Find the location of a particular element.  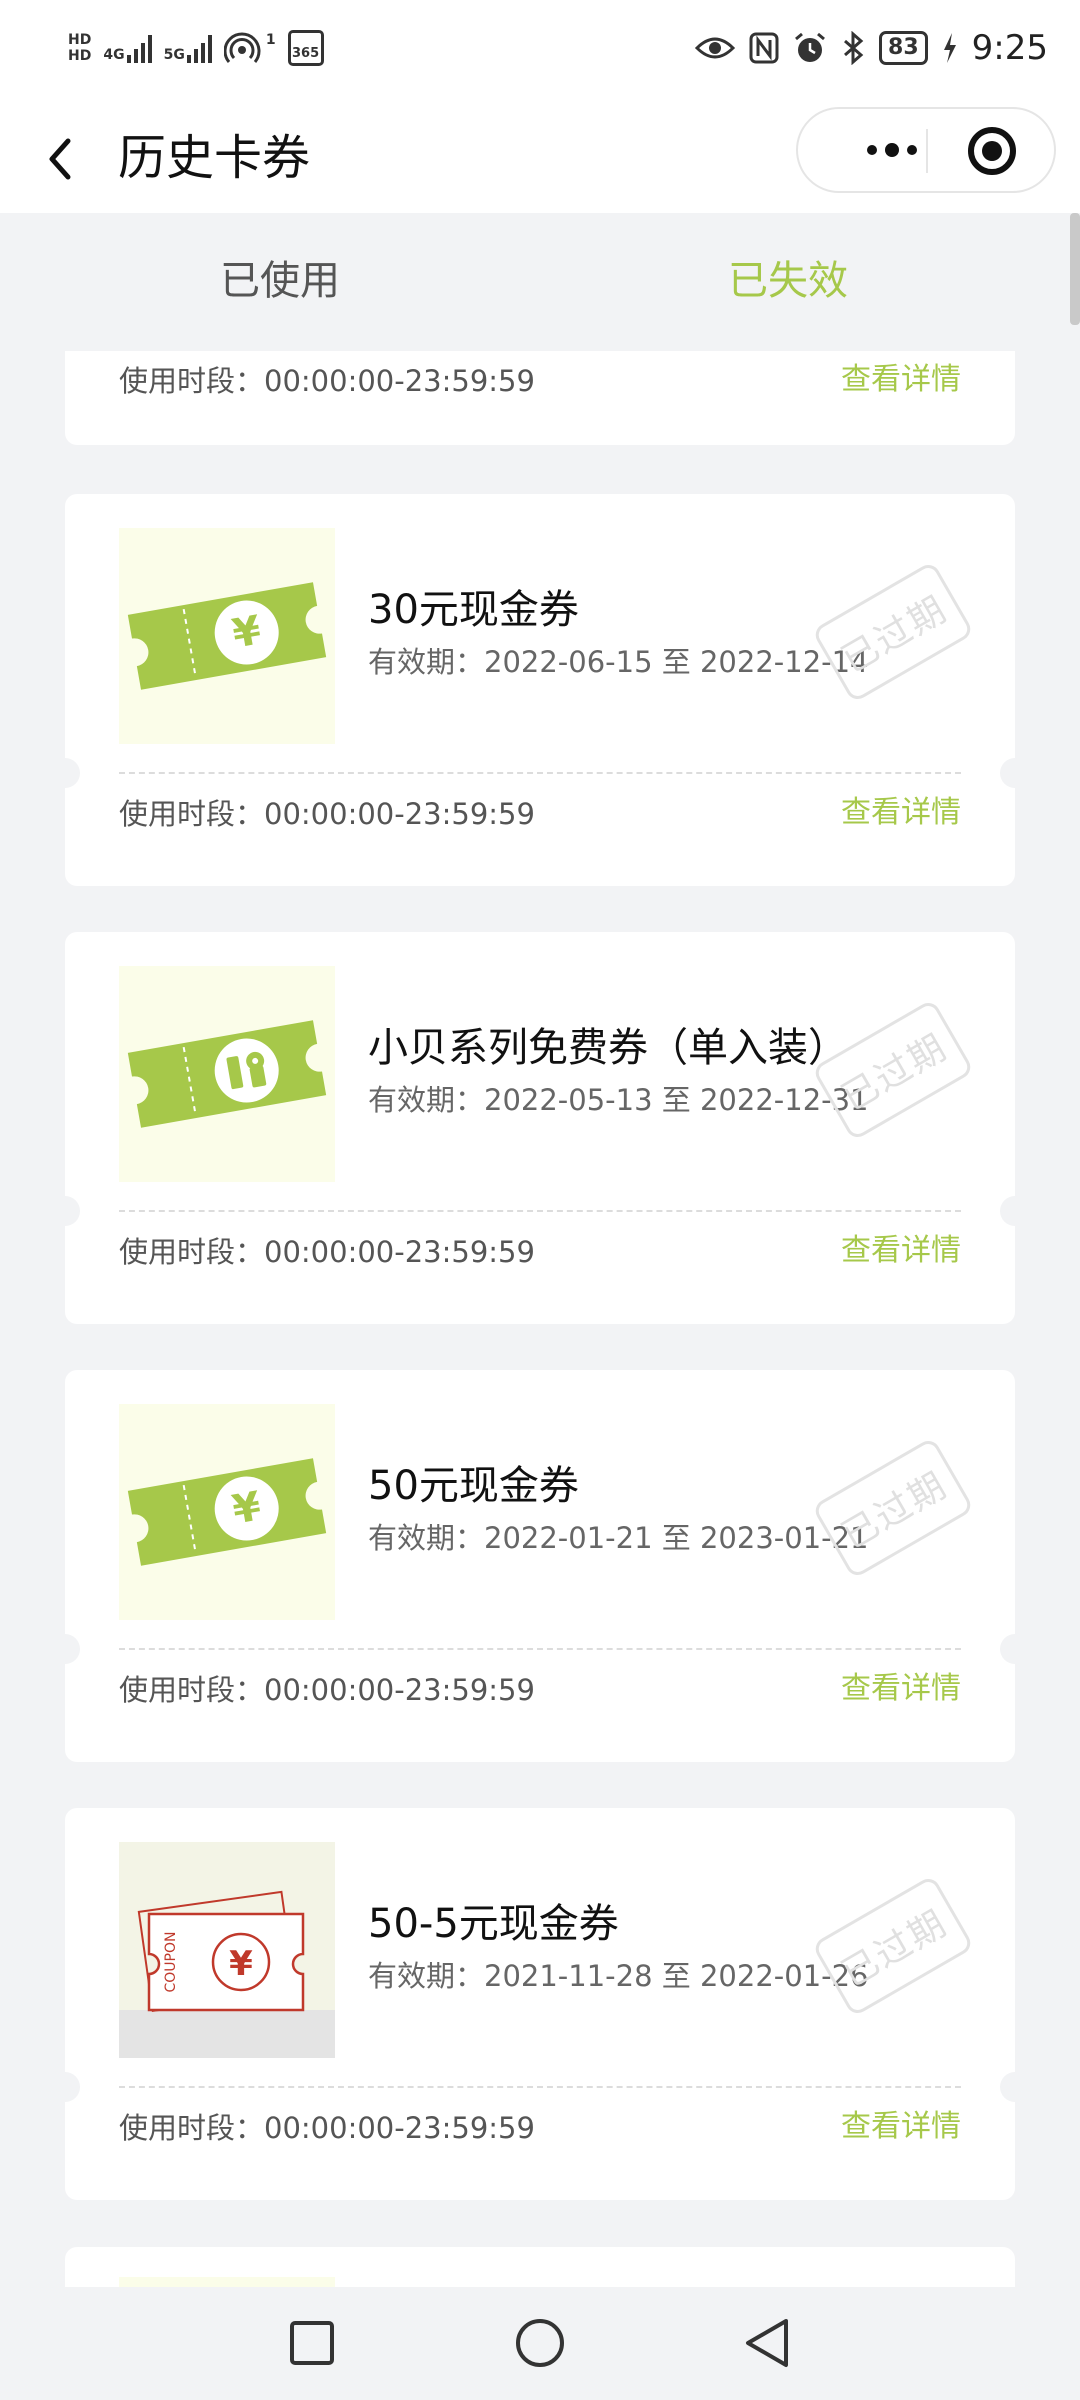

status-right: 83 9:25 is located at coordinates (871, 48).